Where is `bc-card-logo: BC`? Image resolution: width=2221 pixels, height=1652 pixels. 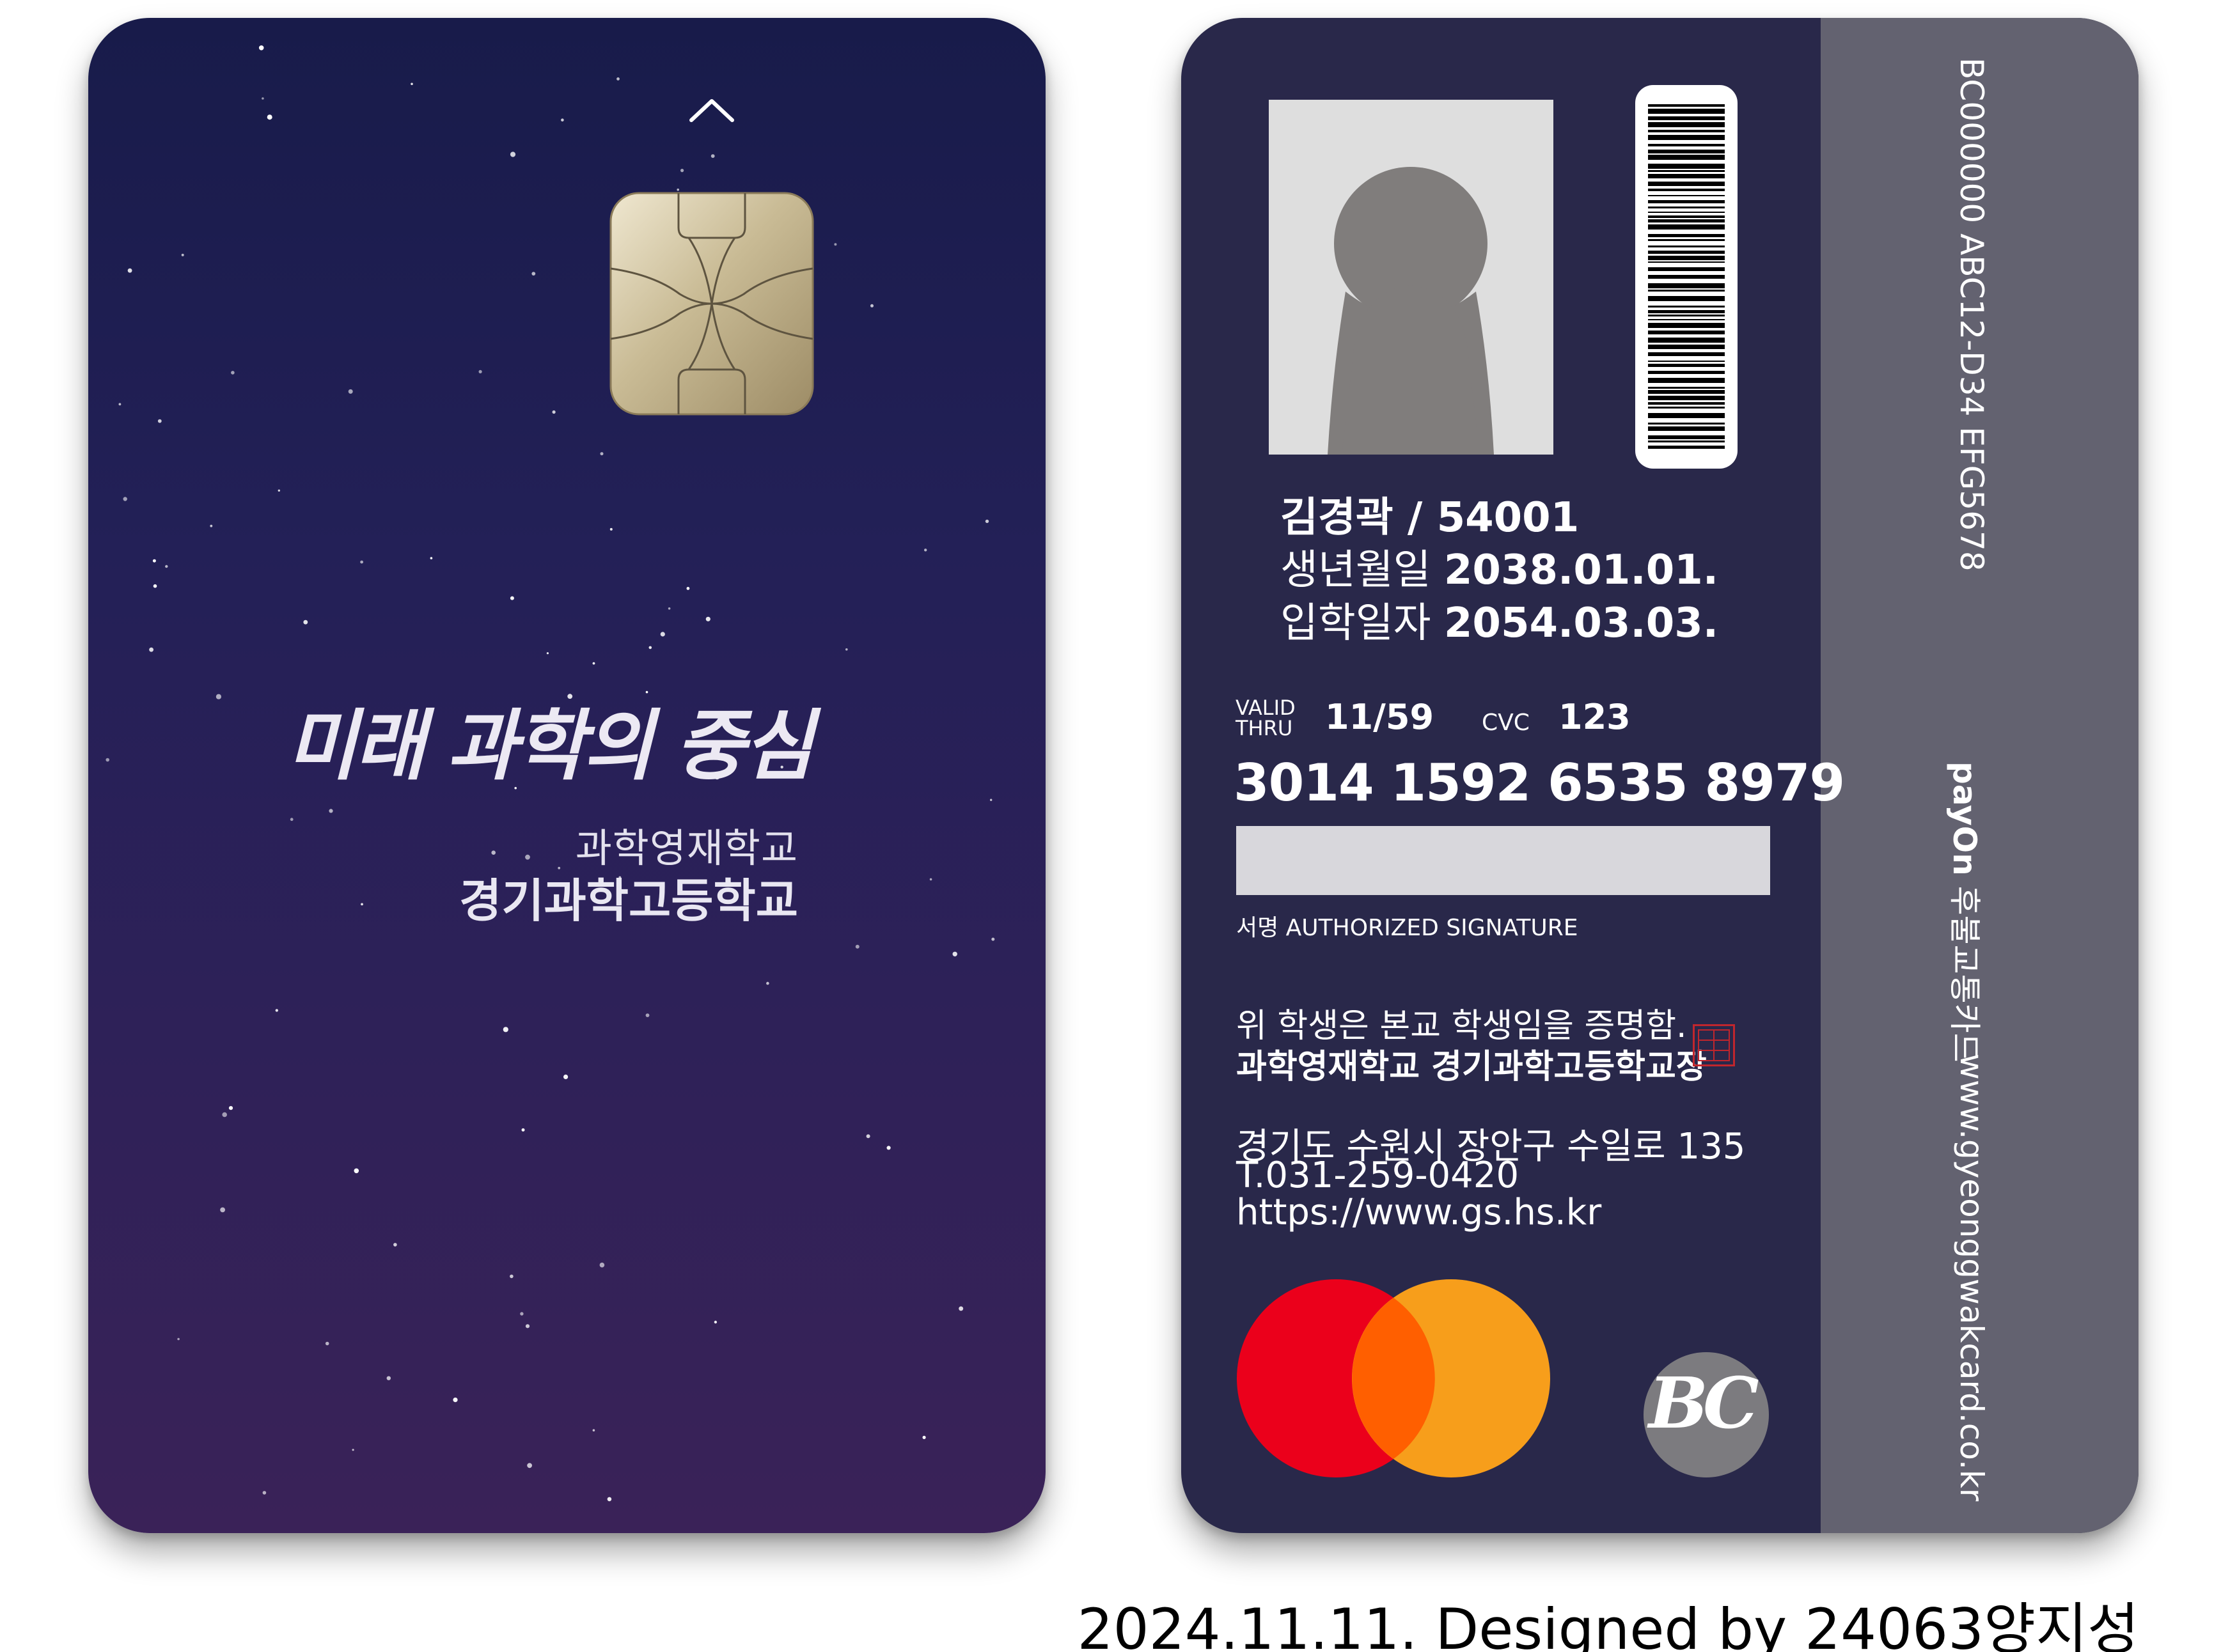 bc-card-logo: BC is located at coordinates (1706, 1415).